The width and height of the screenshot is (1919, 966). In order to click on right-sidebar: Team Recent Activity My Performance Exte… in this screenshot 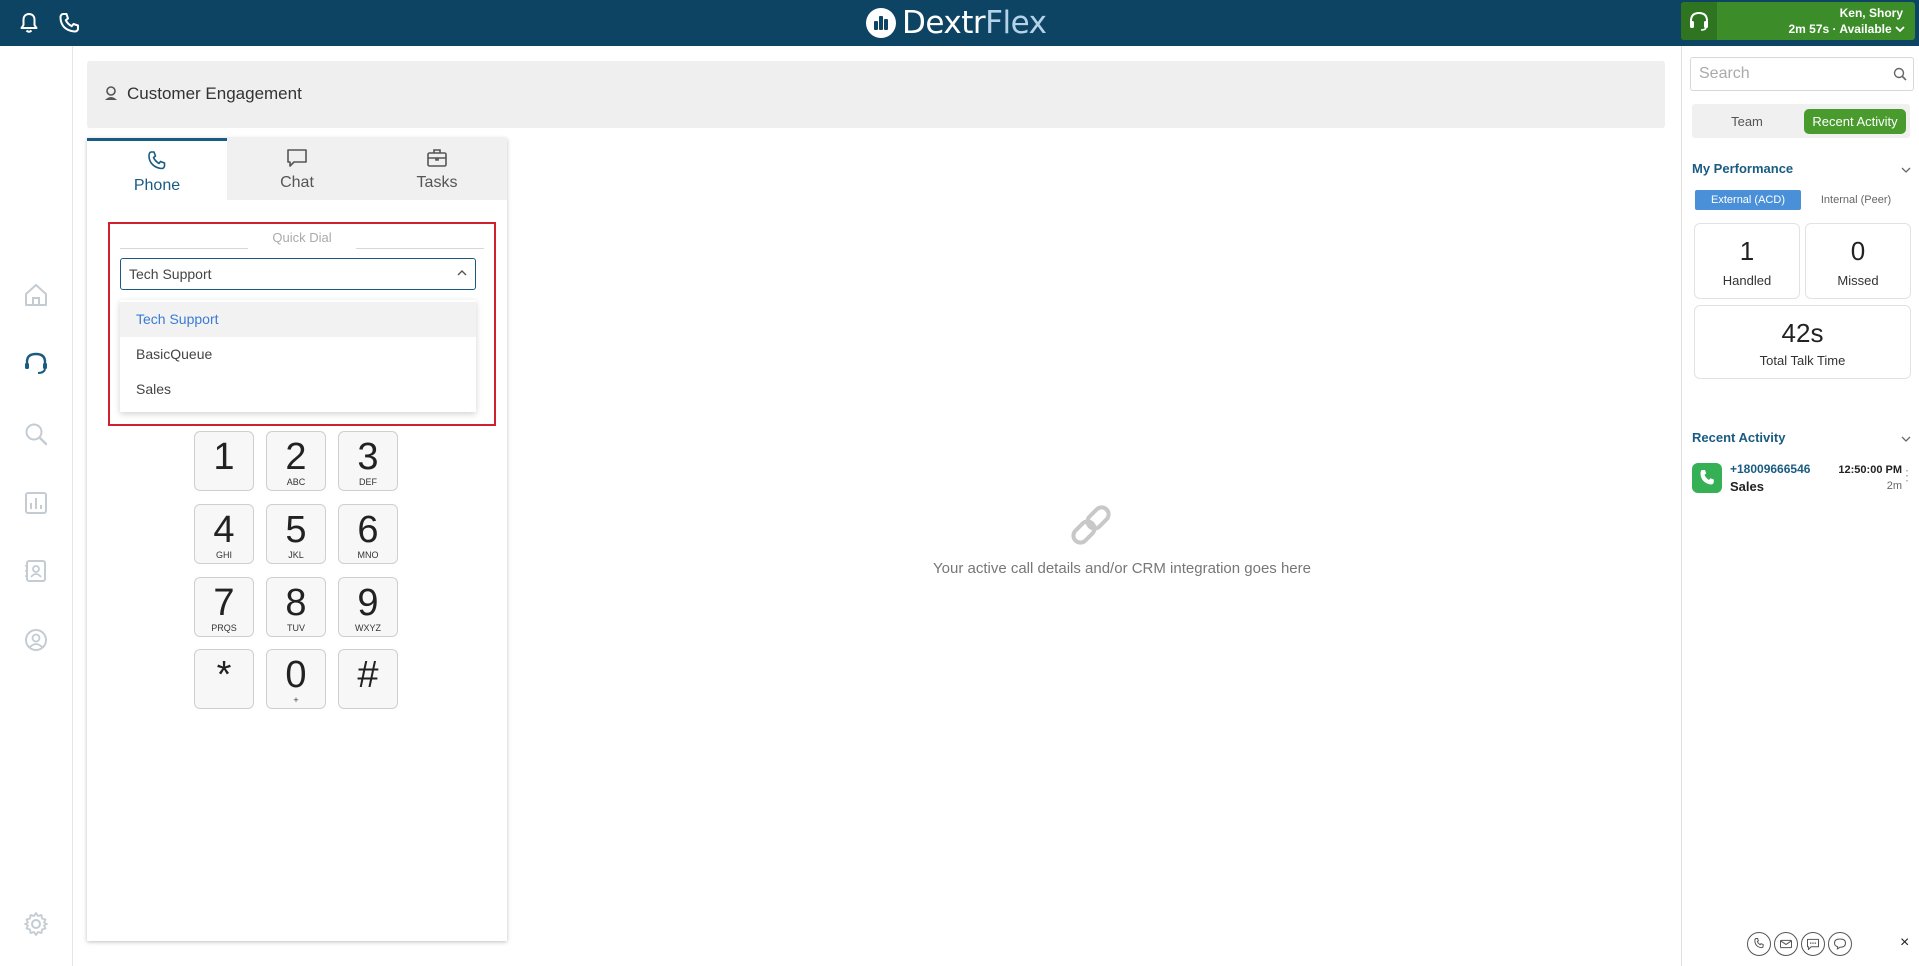, I will do `click(1800, 506)`.